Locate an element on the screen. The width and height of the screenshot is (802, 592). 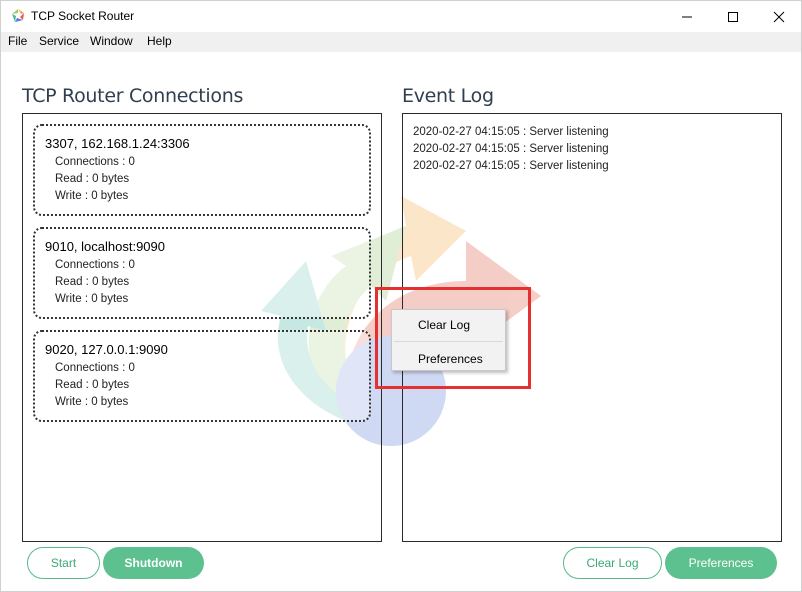
start-button: Start is located at coordinates (63, 563).